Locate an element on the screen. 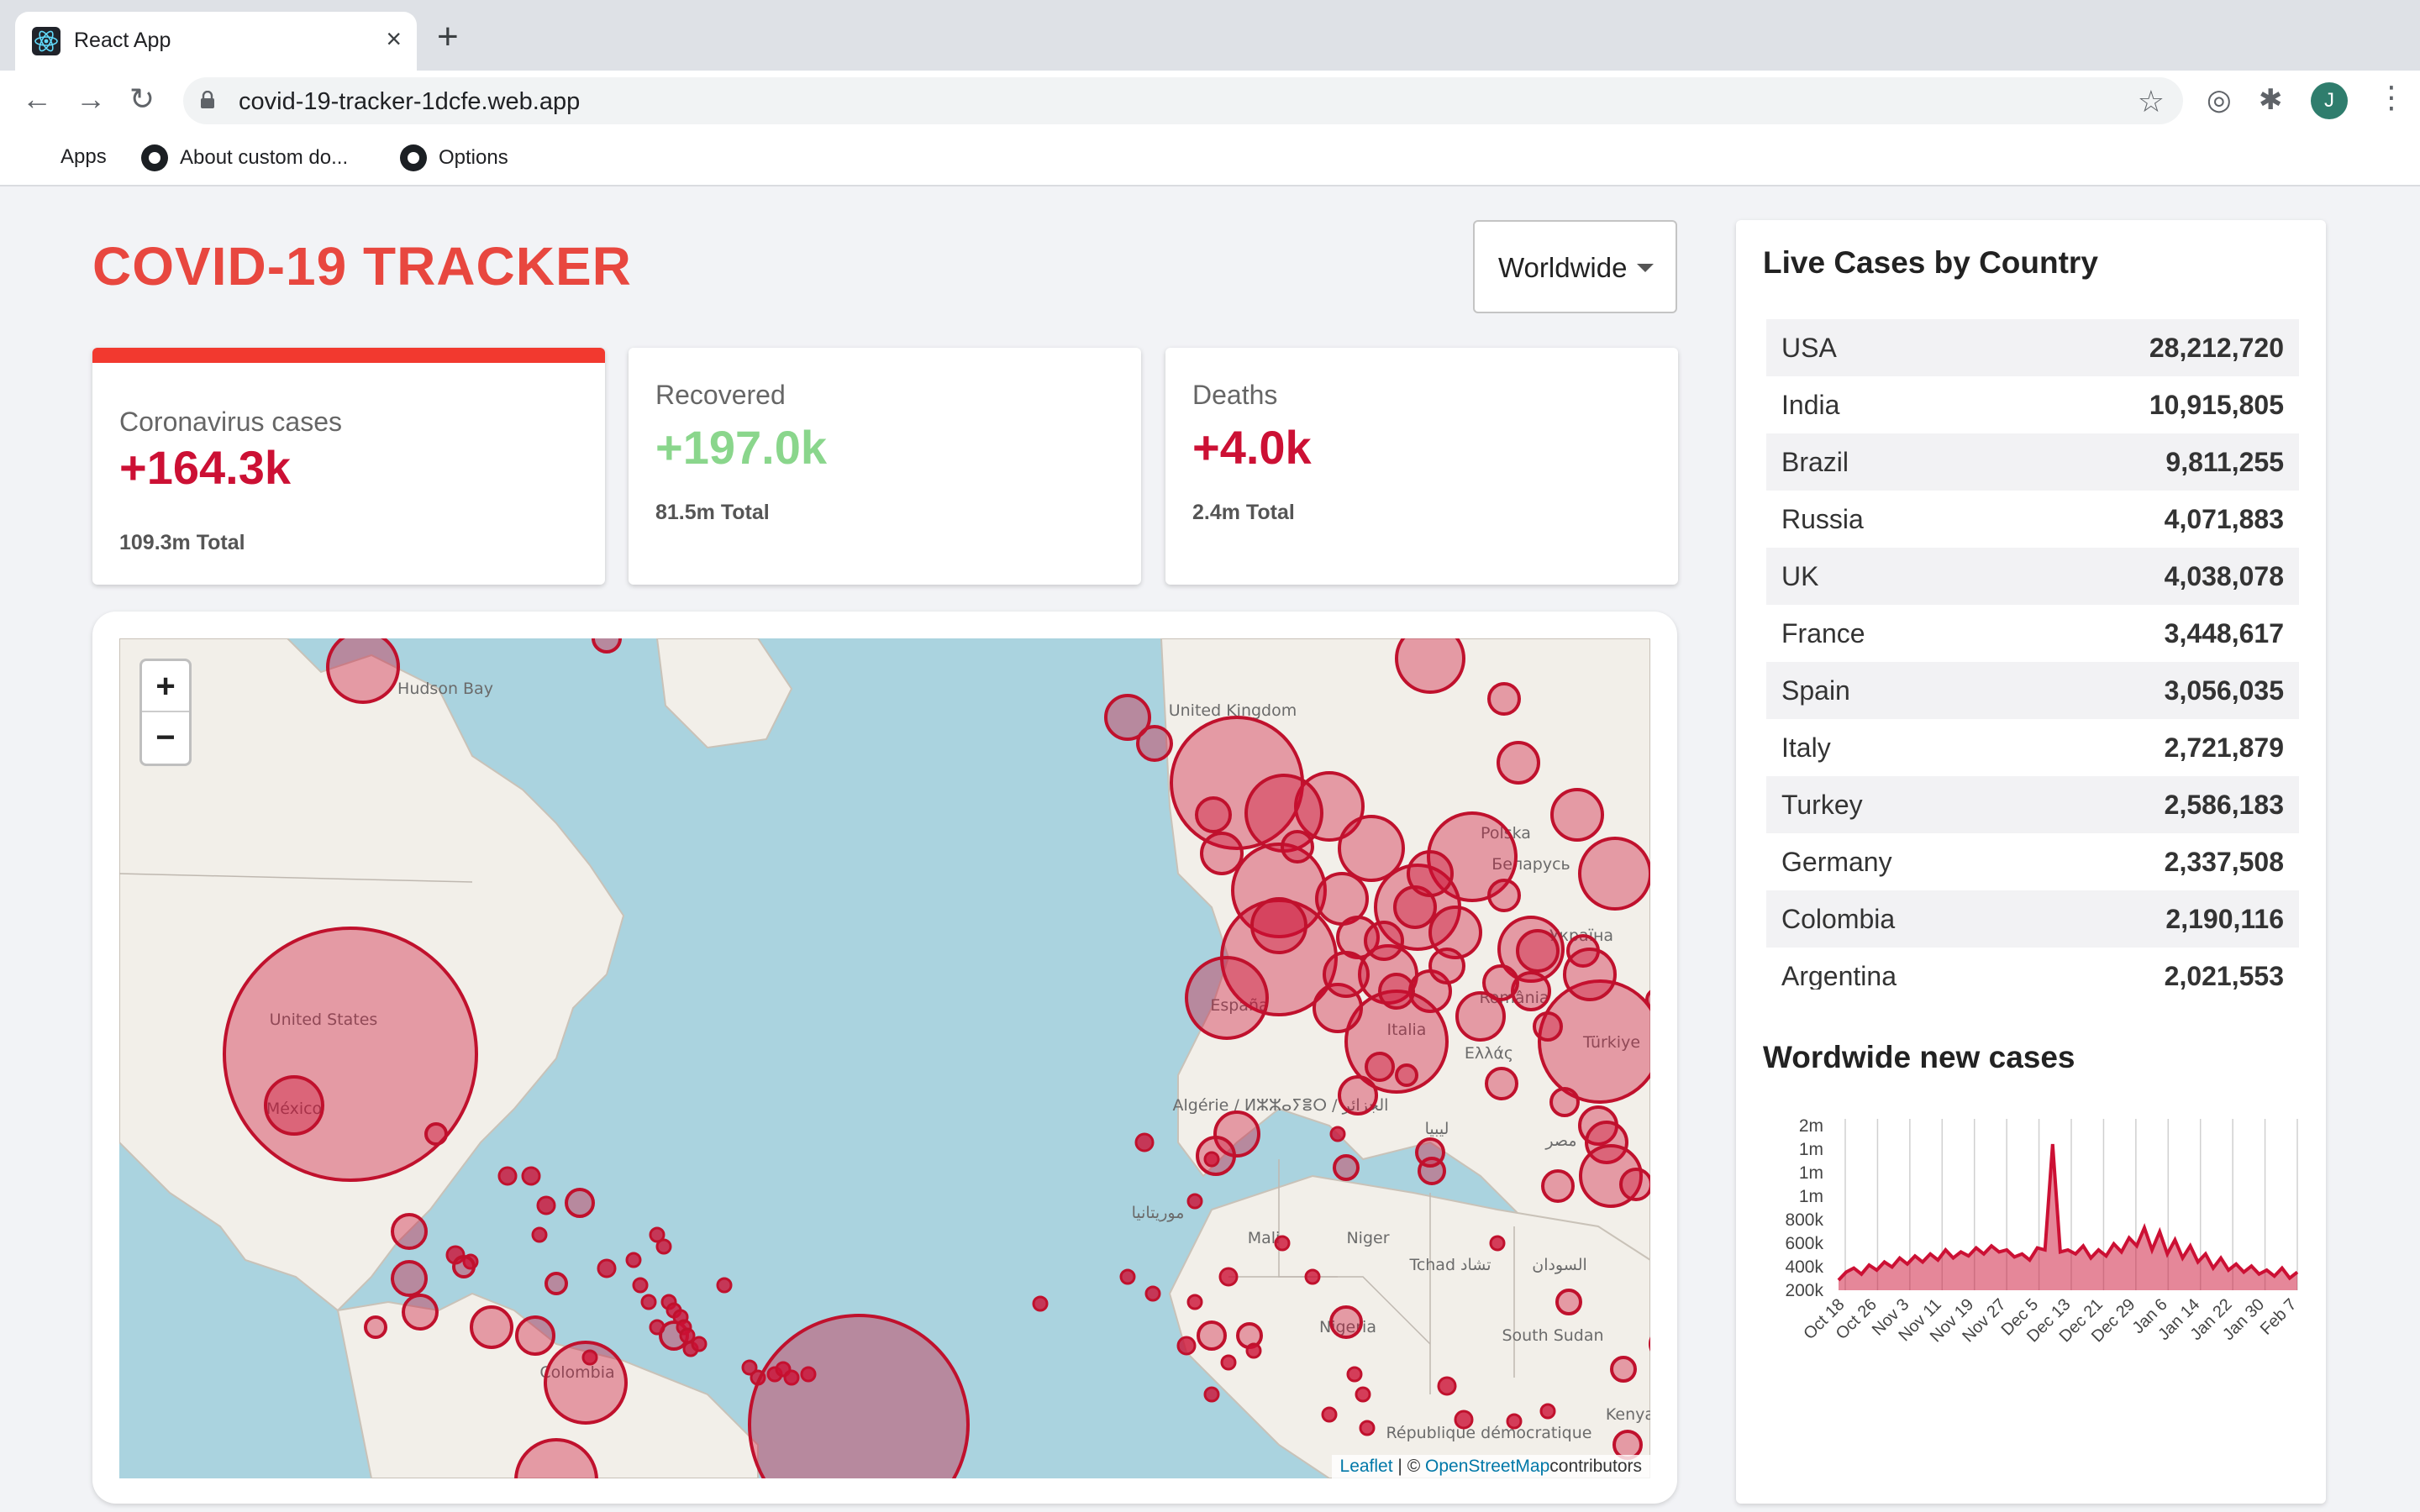  back-arrow-icon: ← is located at coordinates (37, 99).